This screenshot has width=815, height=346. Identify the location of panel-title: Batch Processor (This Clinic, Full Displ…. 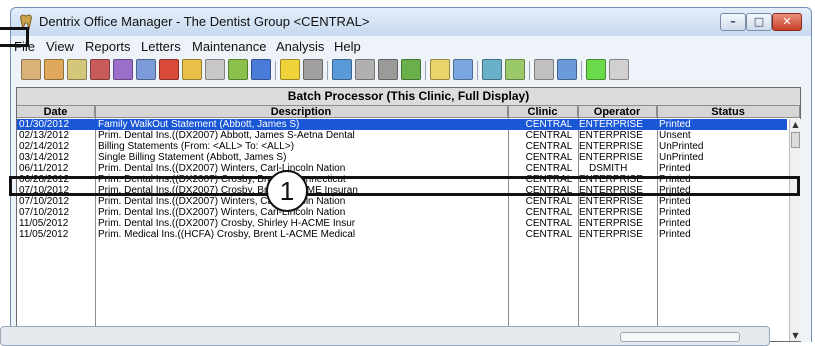
(408, 97).